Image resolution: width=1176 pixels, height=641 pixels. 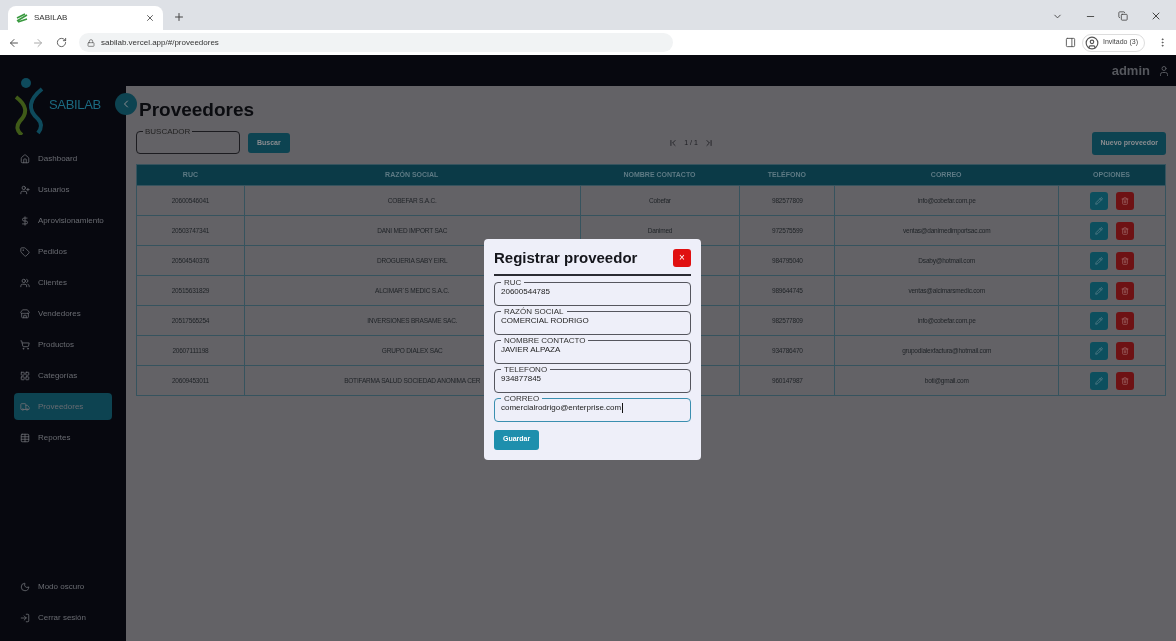 What do you see at coordinates (25, 437) in the screenshot?
I see `table-icon` at bounding box center [25, 437].